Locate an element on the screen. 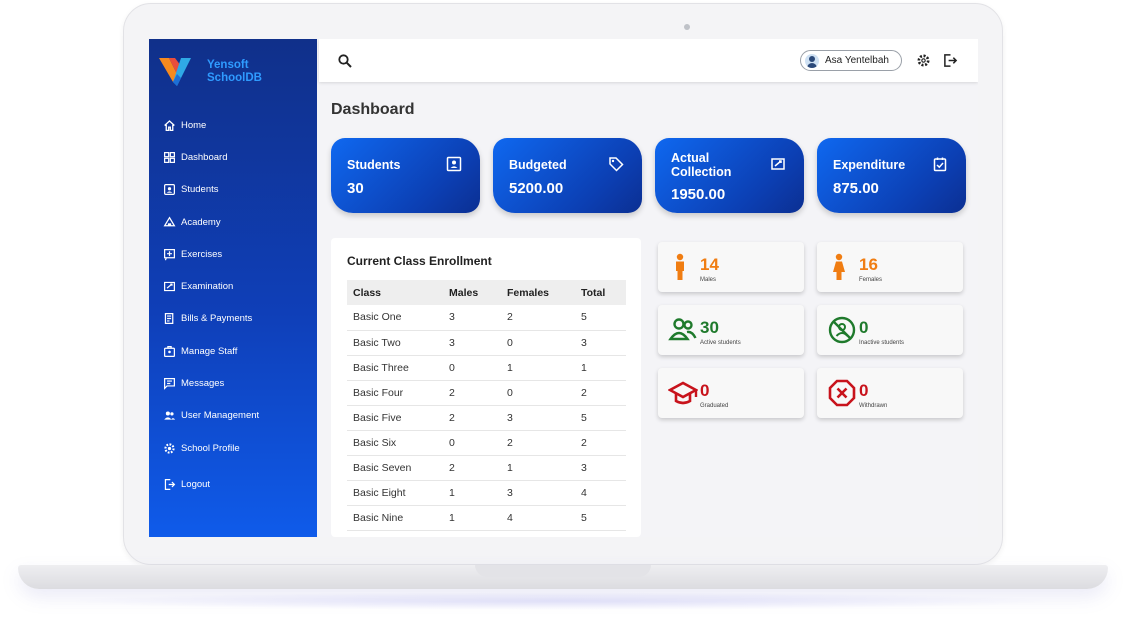 Image resolution: width=1126 pixels, height=630 pixels. summary-females: 16 Females is located at coordinates (890, 267).